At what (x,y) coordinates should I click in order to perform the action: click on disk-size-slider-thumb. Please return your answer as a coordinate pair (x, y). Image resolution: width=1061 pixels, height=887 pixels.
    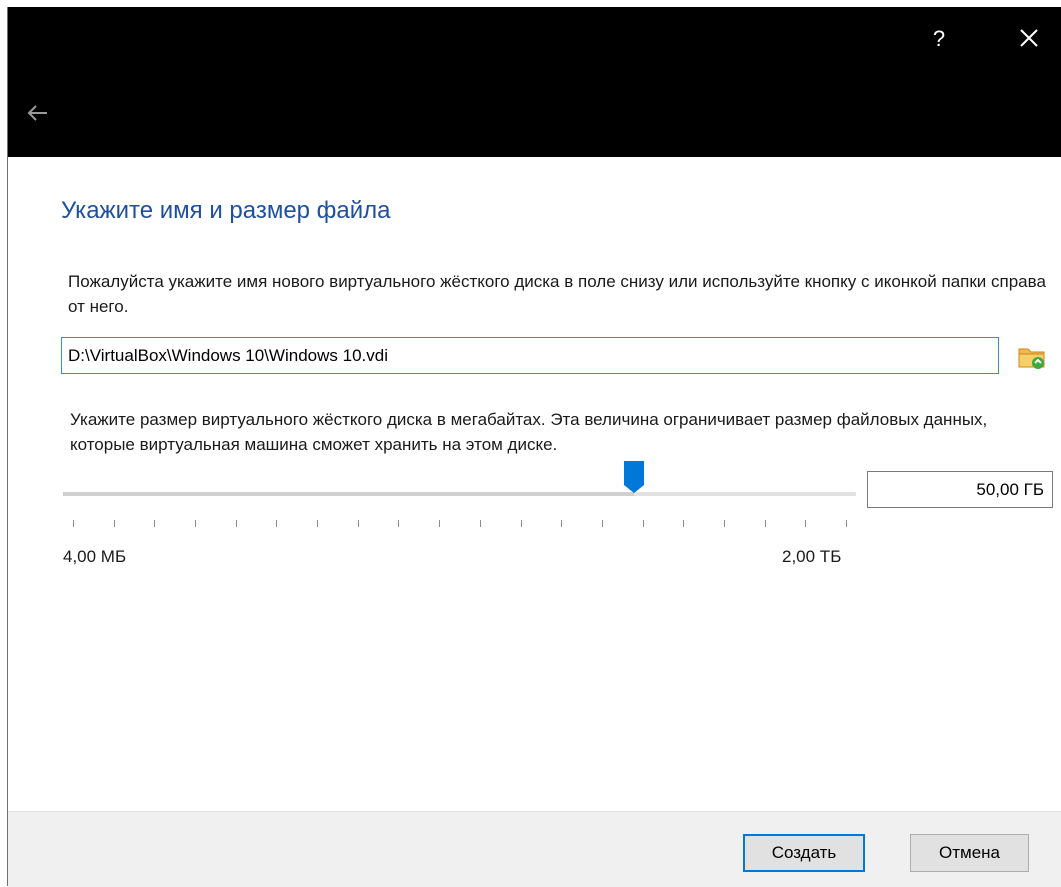
    Looking at the image, I should click on (634, 477).